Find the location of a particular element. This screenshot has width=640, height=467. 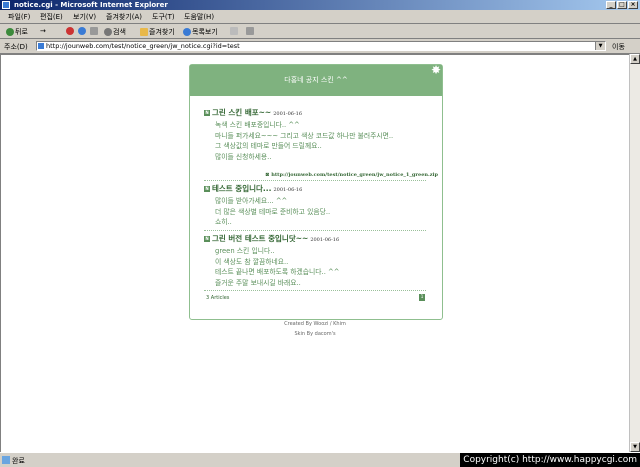

menu-help: 도움말(H) is located at coordinates (199, 17).